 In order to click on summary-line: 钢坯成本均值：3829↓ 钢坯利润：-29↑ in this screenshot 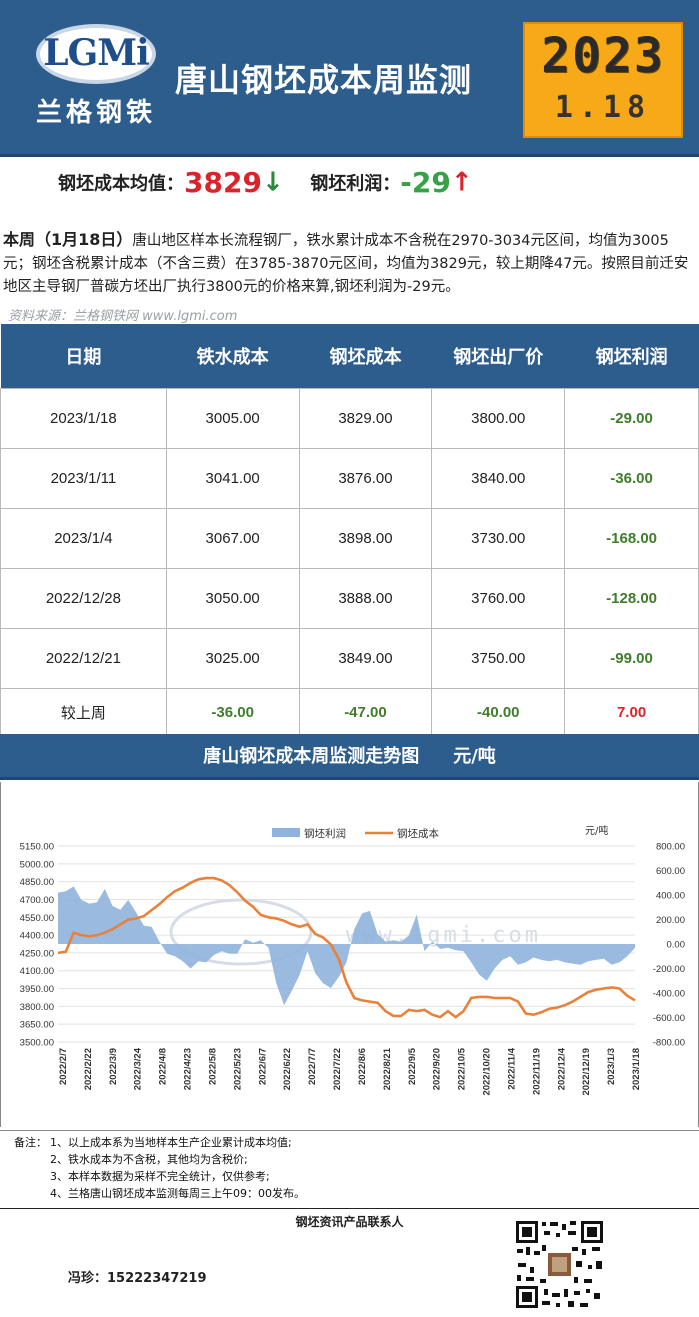, I will do `click(265, 183)`.